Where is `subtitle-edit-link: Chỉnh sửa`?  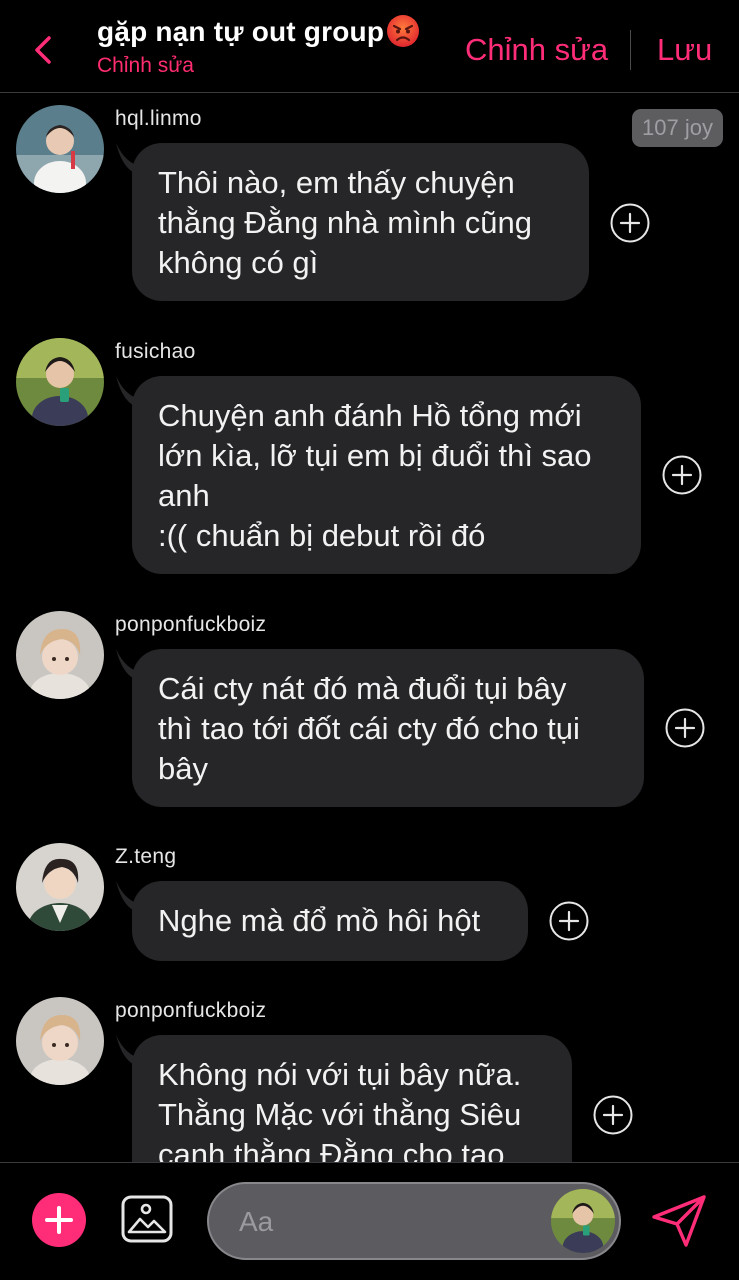 subtitle-edit-link: Chỉnh sửa is located at coordinates (258, 66).